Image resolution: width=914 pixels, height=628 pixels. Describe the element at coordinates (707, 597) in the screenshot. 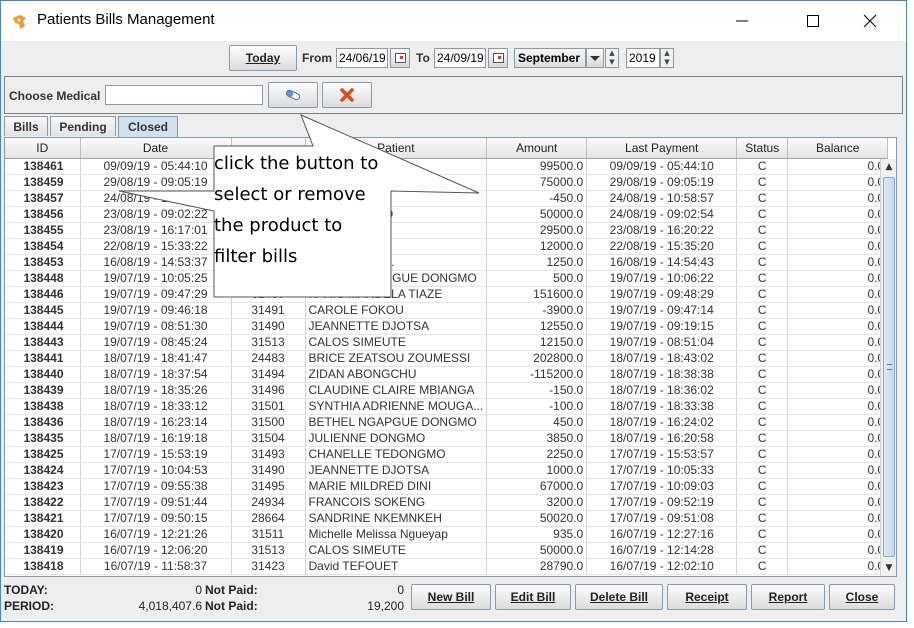

I see `receipt-button: Receipt` at that location.